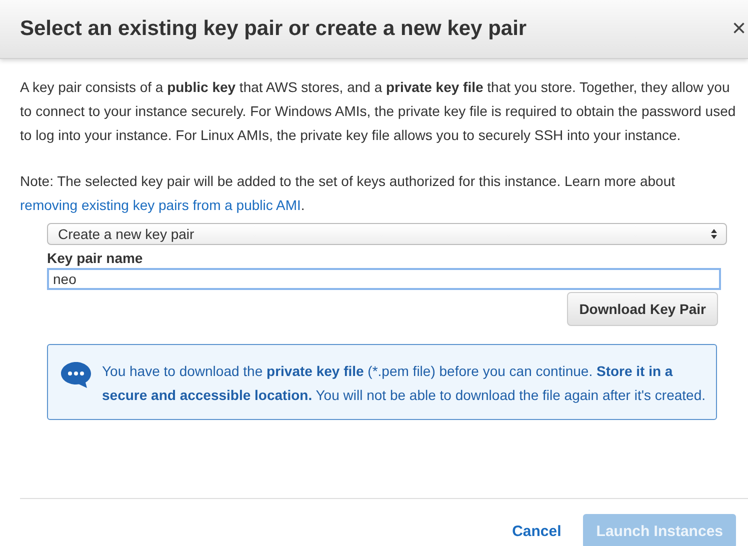 Image resolution: width=748 pixels, height=546 pixels. Describe the element at coordinates (387, 234) in the screenshot. I see `key-pair-dropdown: Create a new key pair` at that location.